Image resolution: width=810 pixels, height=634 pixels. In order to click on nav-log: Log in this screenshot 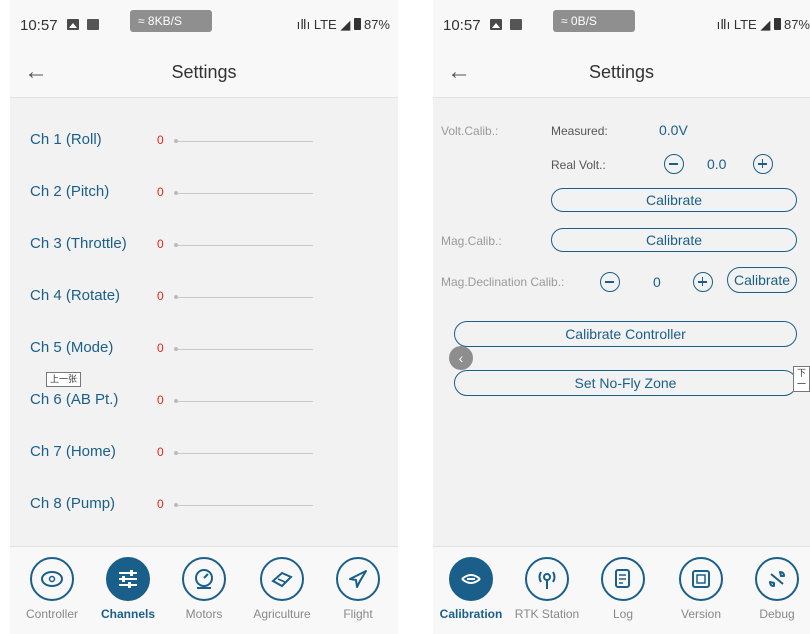, I will do `click(623, 589)`.